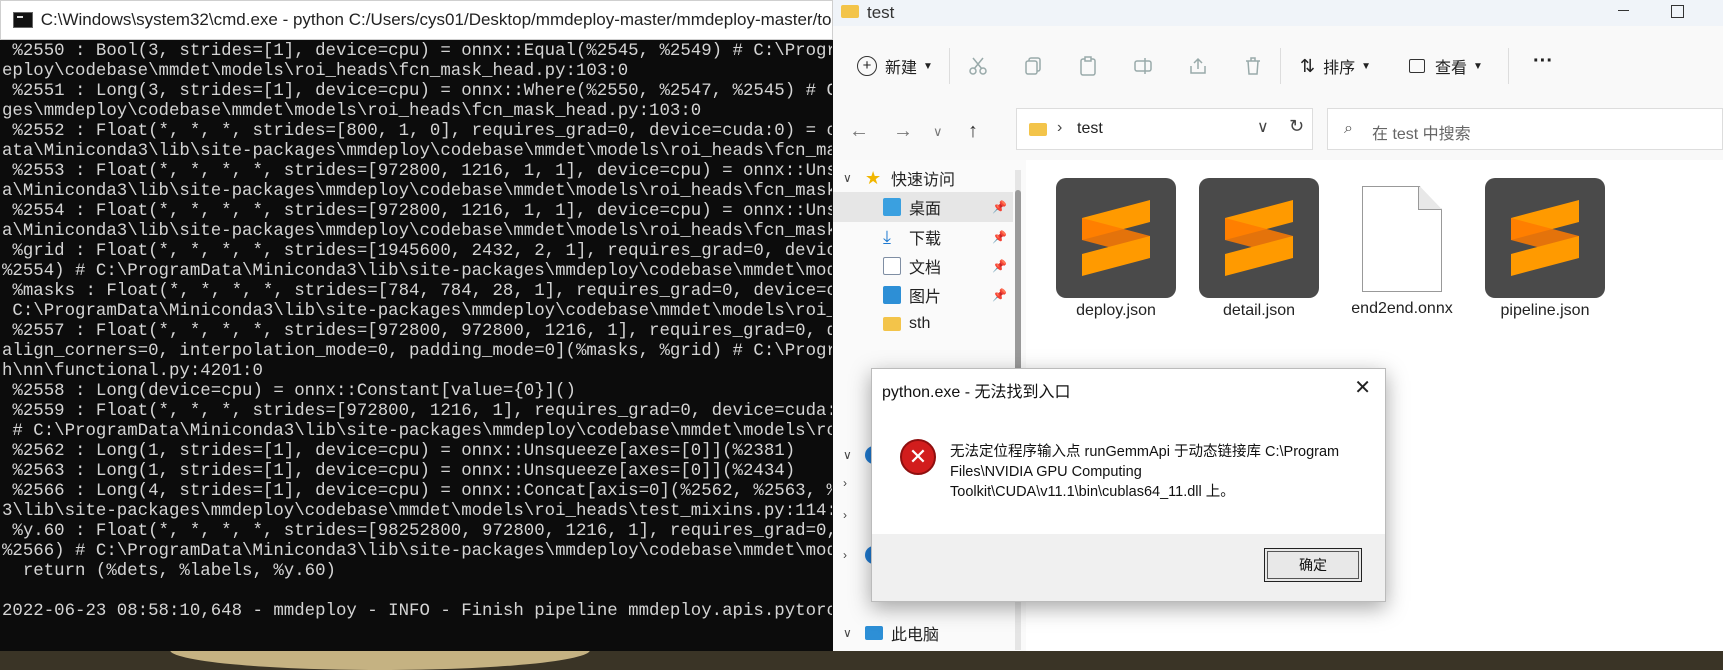 This screenshot has height=670, width=1723. I want to click on file-item: detail.json, so click(1259, 249).